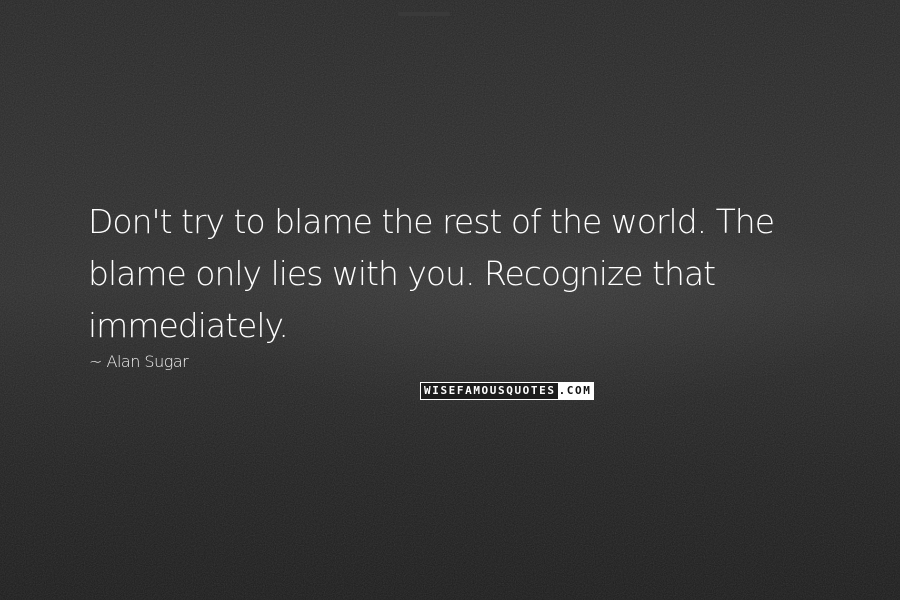 The width and height of the screenshot is (900, 600). I want to click on quote-line: immediately., so click(188, 325).